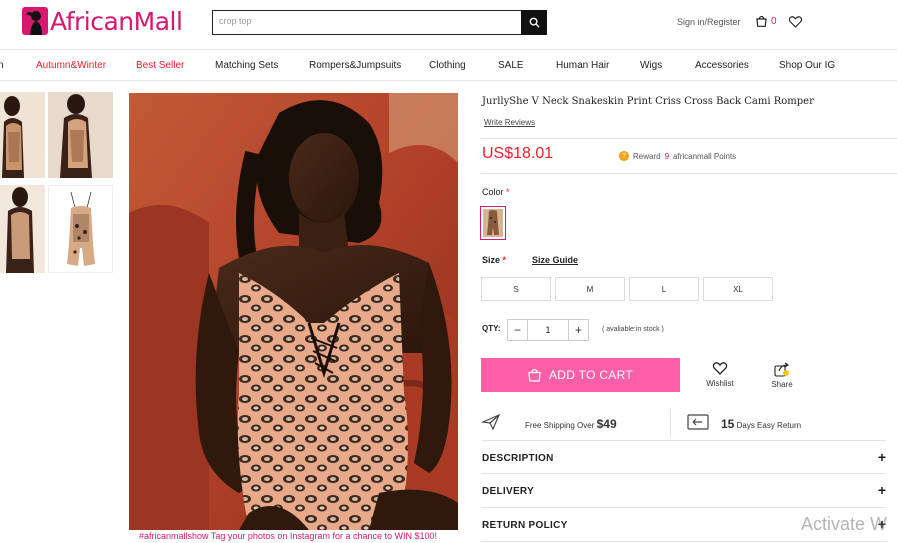 The width and height of the screenshot is (897, 543). What do you see at coordinates (683, 491) in the screenshot?
I see `accordion-delivery: DELIVERY +` at bounding box center [683, 491].